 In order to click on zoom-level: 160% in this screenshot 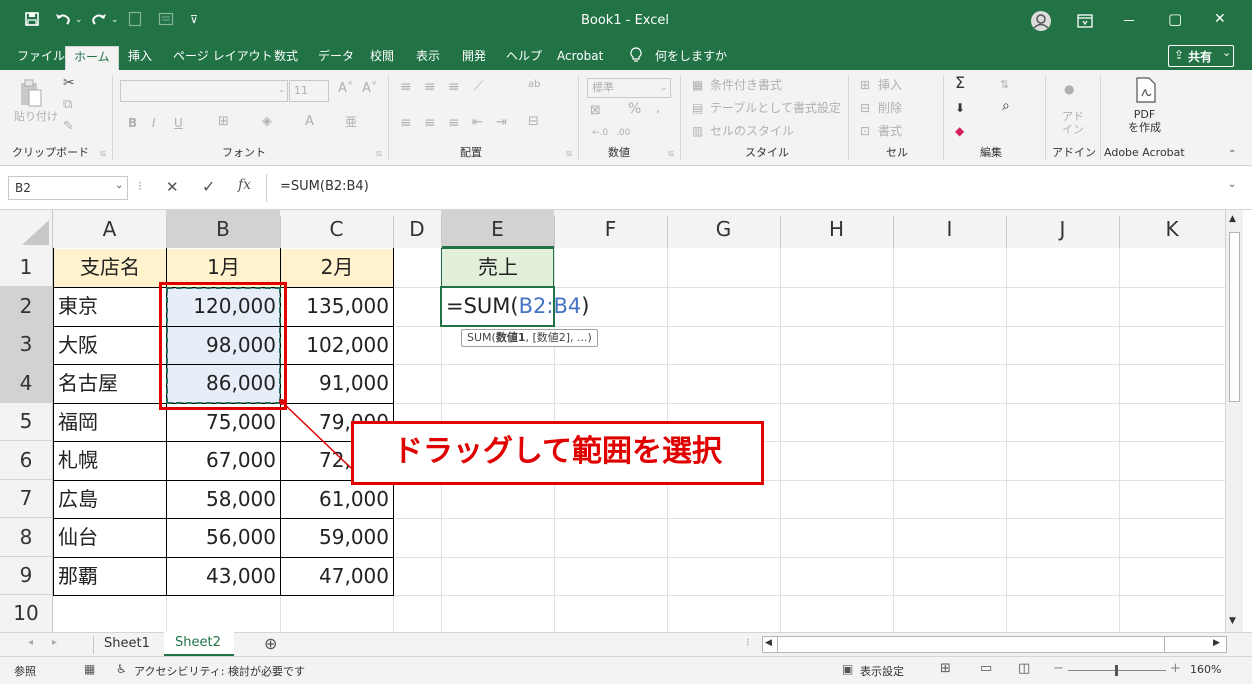, I will do `click(1205, 669)`.